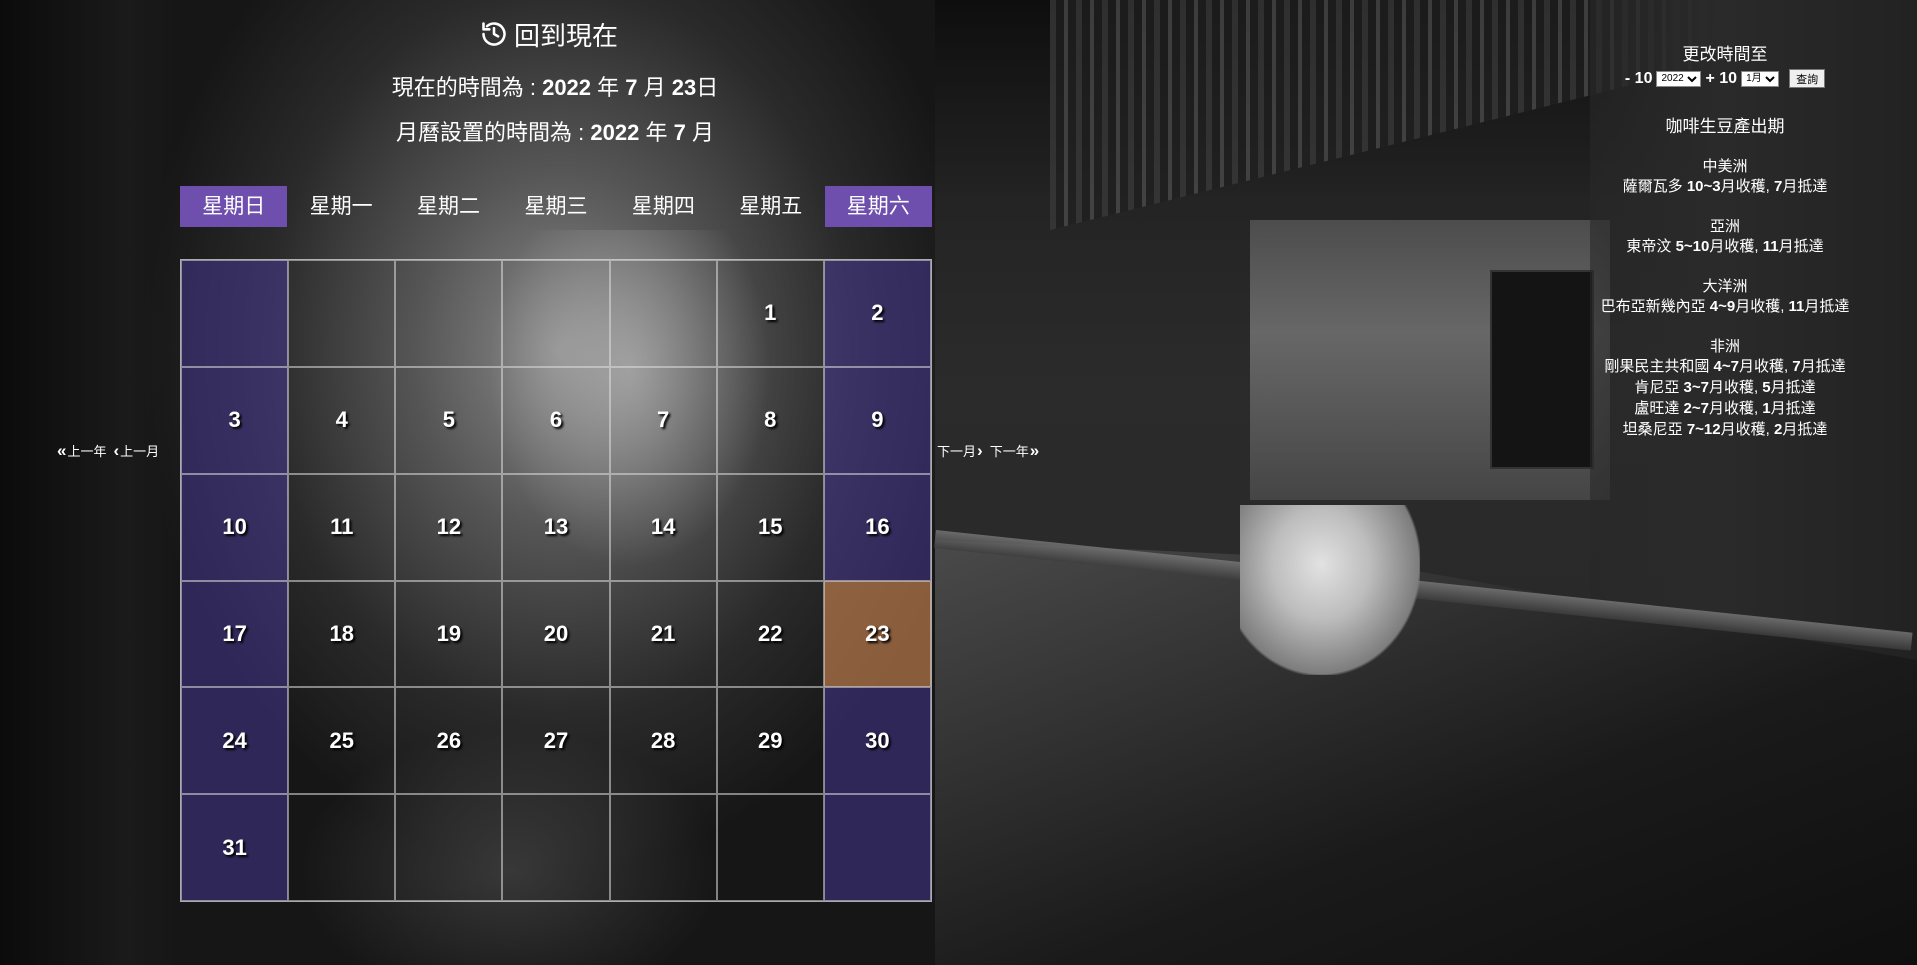  Describe the element at coordinates (1639, 79) in the screenshot. I see `minus-ten-years-button: - 10` at that location.